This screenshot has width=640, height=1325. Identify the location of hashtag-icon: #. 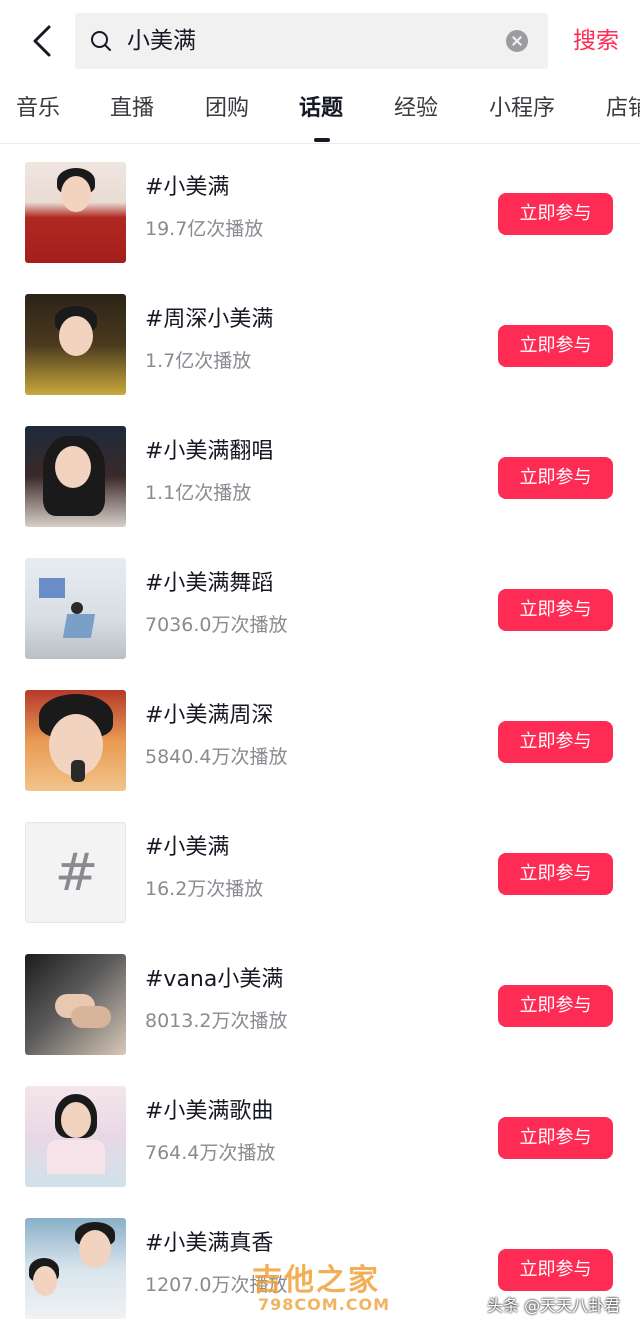
(76, 873).